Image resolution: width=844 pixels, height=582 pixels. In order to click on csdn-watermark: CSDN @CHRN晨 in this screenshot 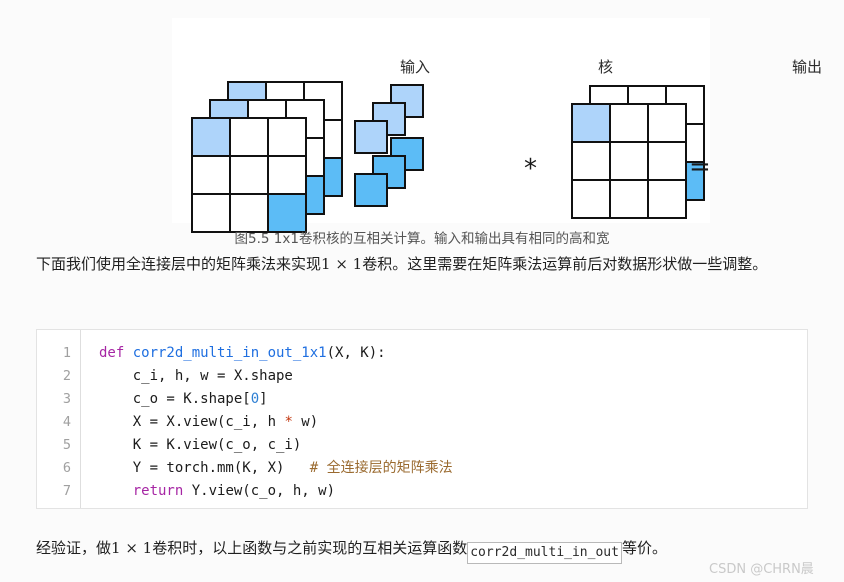, I will do `click(761, 569)`.